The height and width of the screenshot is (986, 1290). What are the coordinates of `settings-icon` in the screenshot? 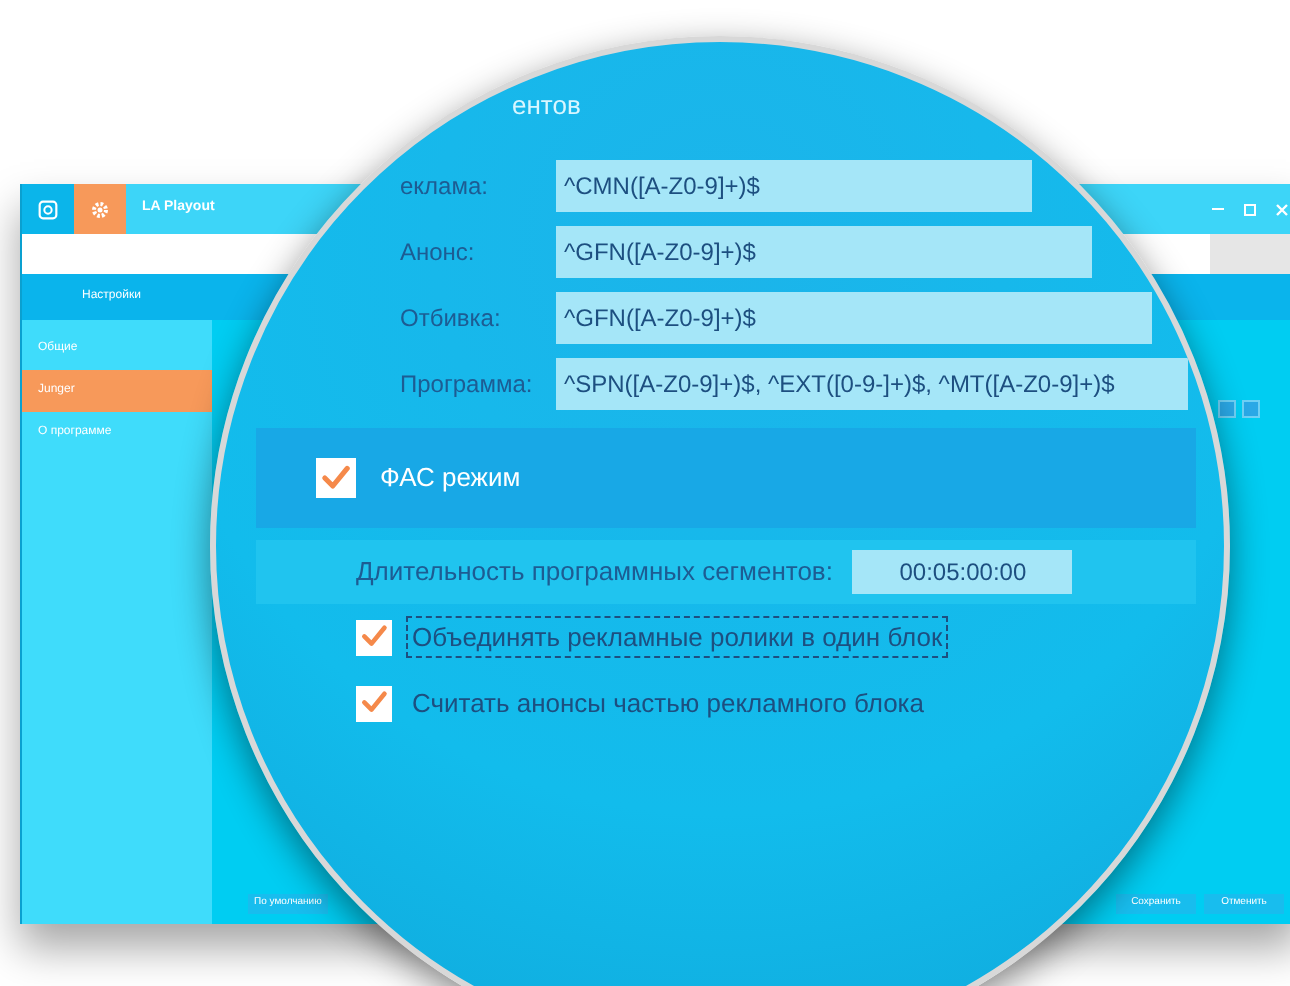 It's located at (100, 209).